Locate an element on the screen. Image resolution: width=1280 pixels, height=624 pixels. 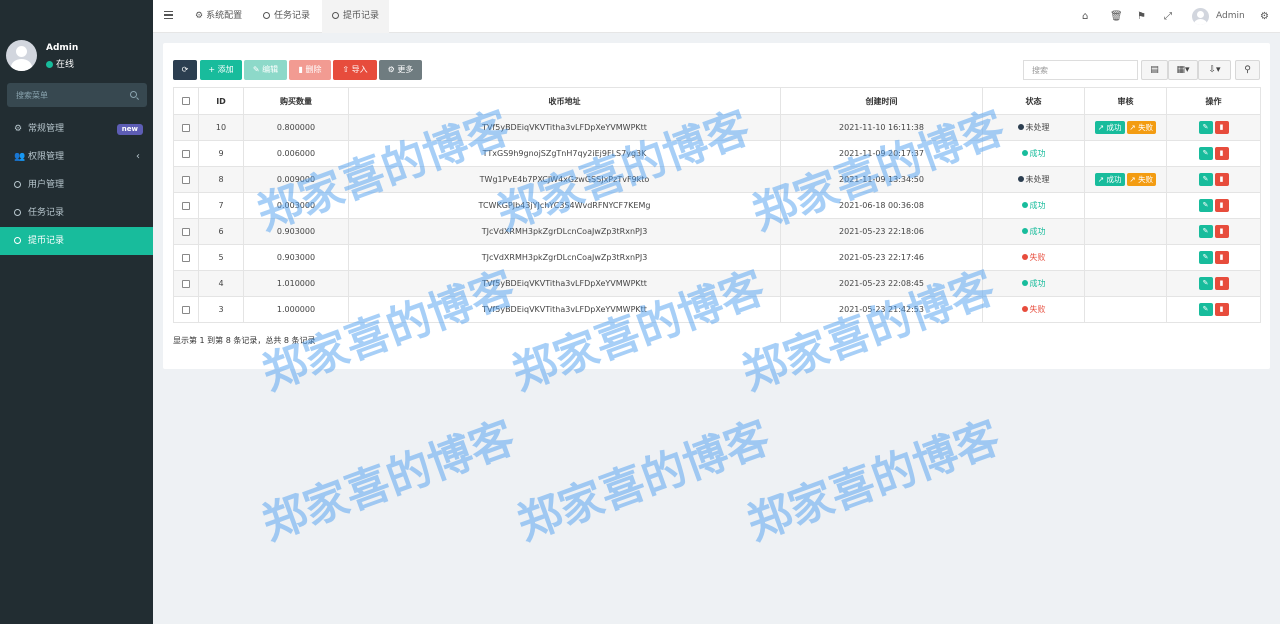
header-avatar is located at coordinates (1200, 16).